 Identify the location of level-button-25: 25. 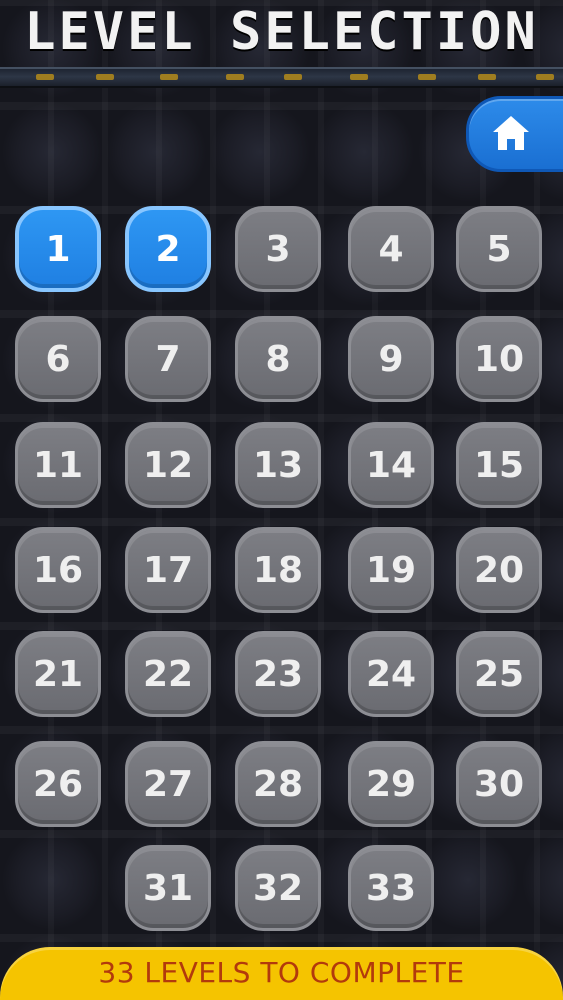
(499, 674).